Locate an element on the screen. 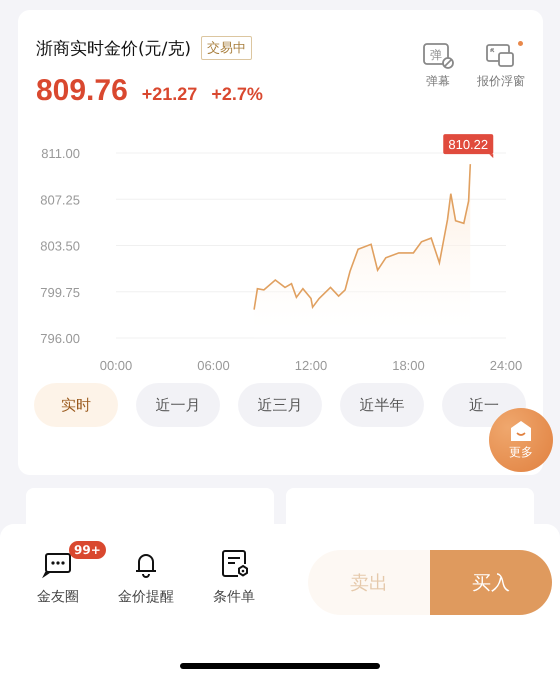  y-axis-label: 811.00 is located at coordinates (60, 153).